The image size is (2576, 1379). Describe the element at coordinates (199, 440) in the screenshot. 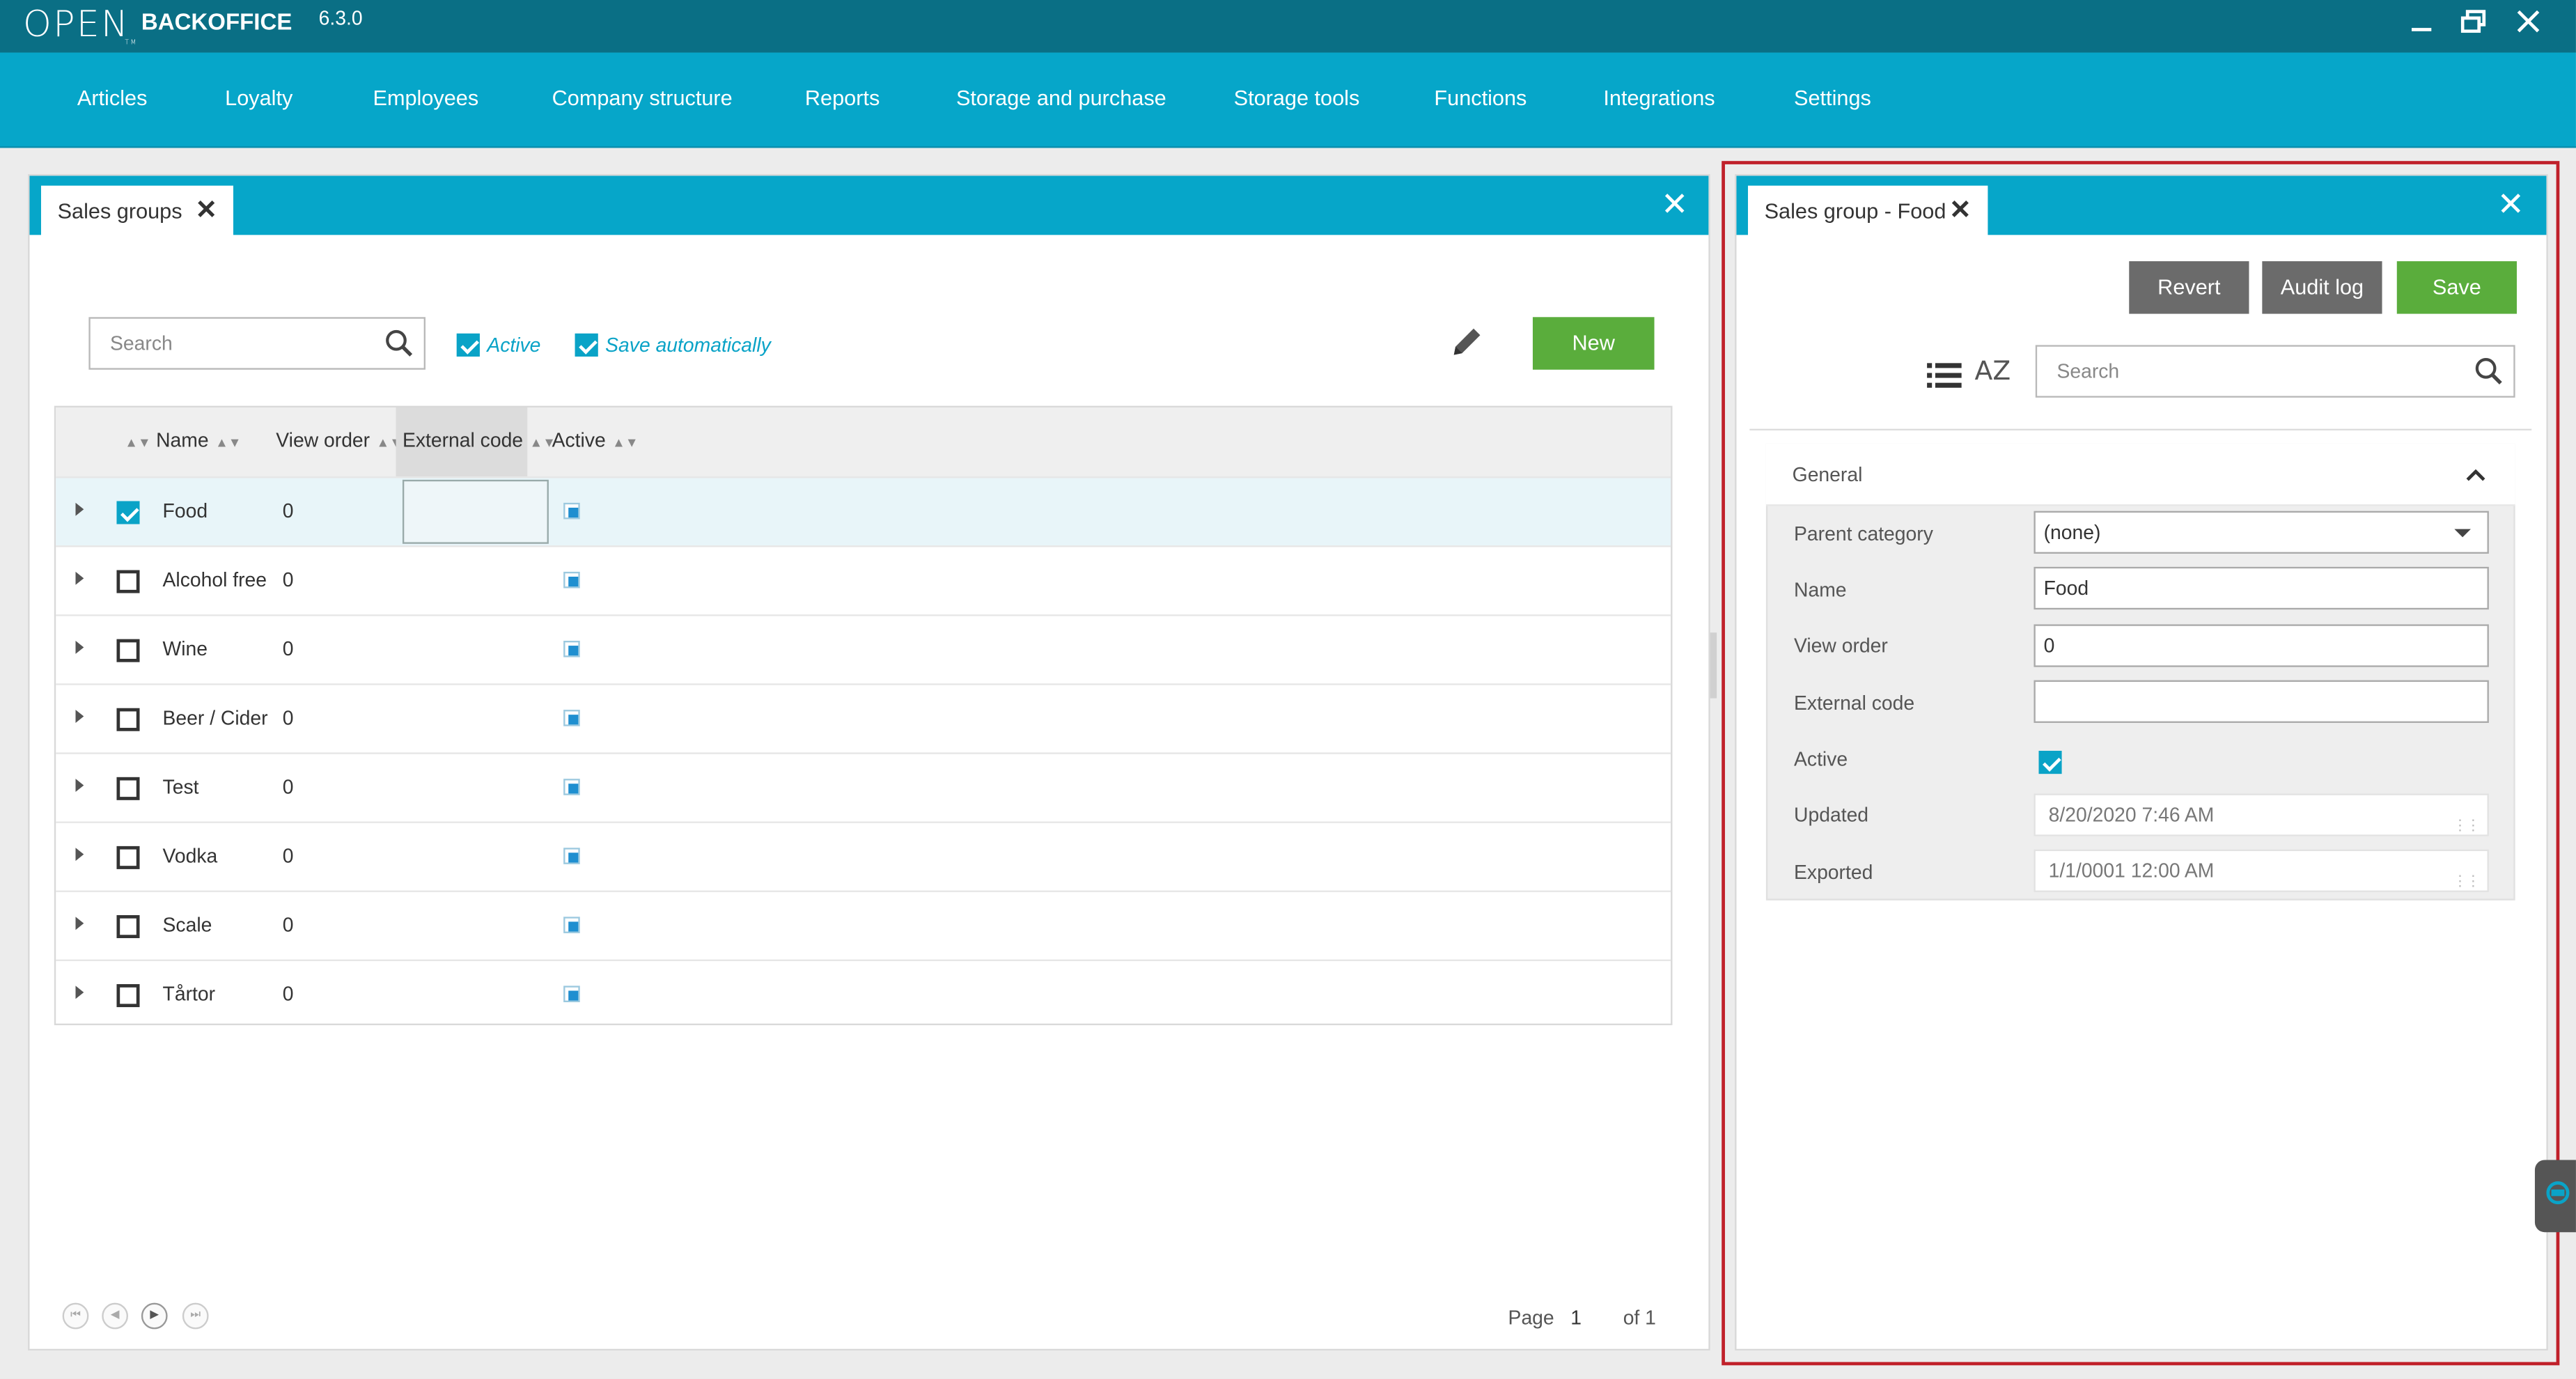

I see `column-header-name: Name ▲▼` at that location.